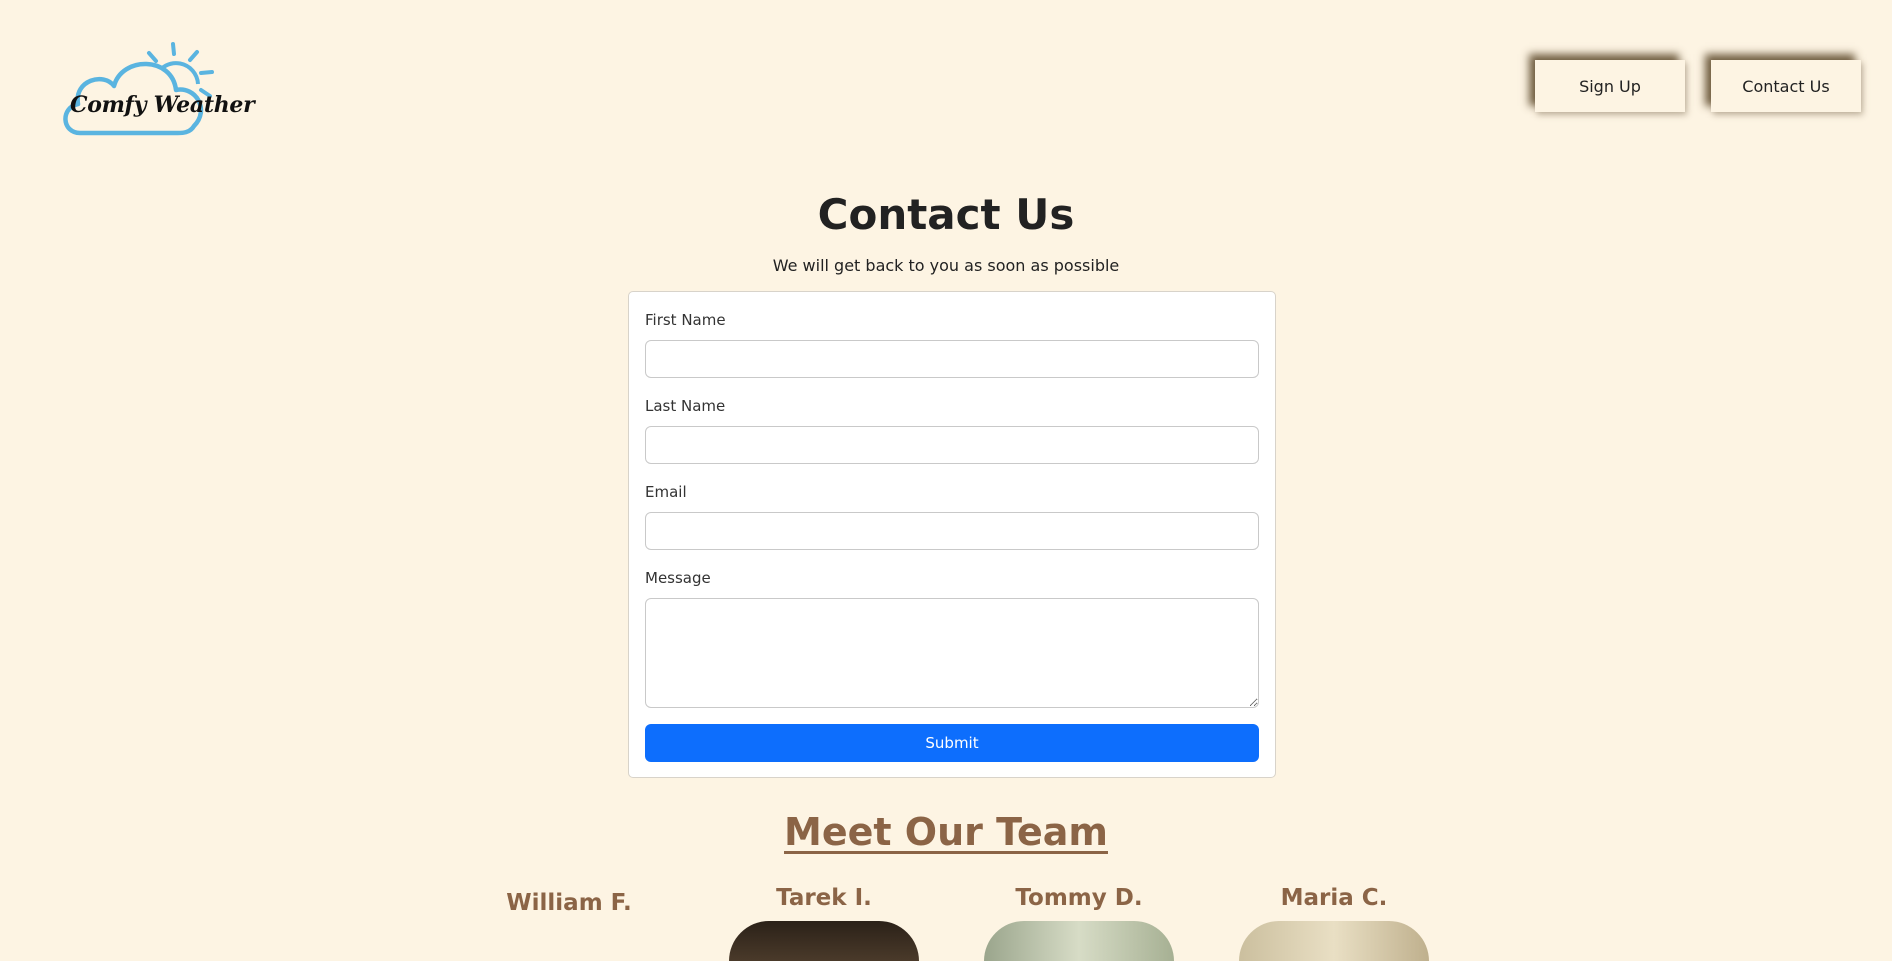 The image size is (1892, 961). What do you see at coordinates (1334, 898) in the screenshot?
I see `team-member-name: Maria C.` at bounding box center [1334, 898].